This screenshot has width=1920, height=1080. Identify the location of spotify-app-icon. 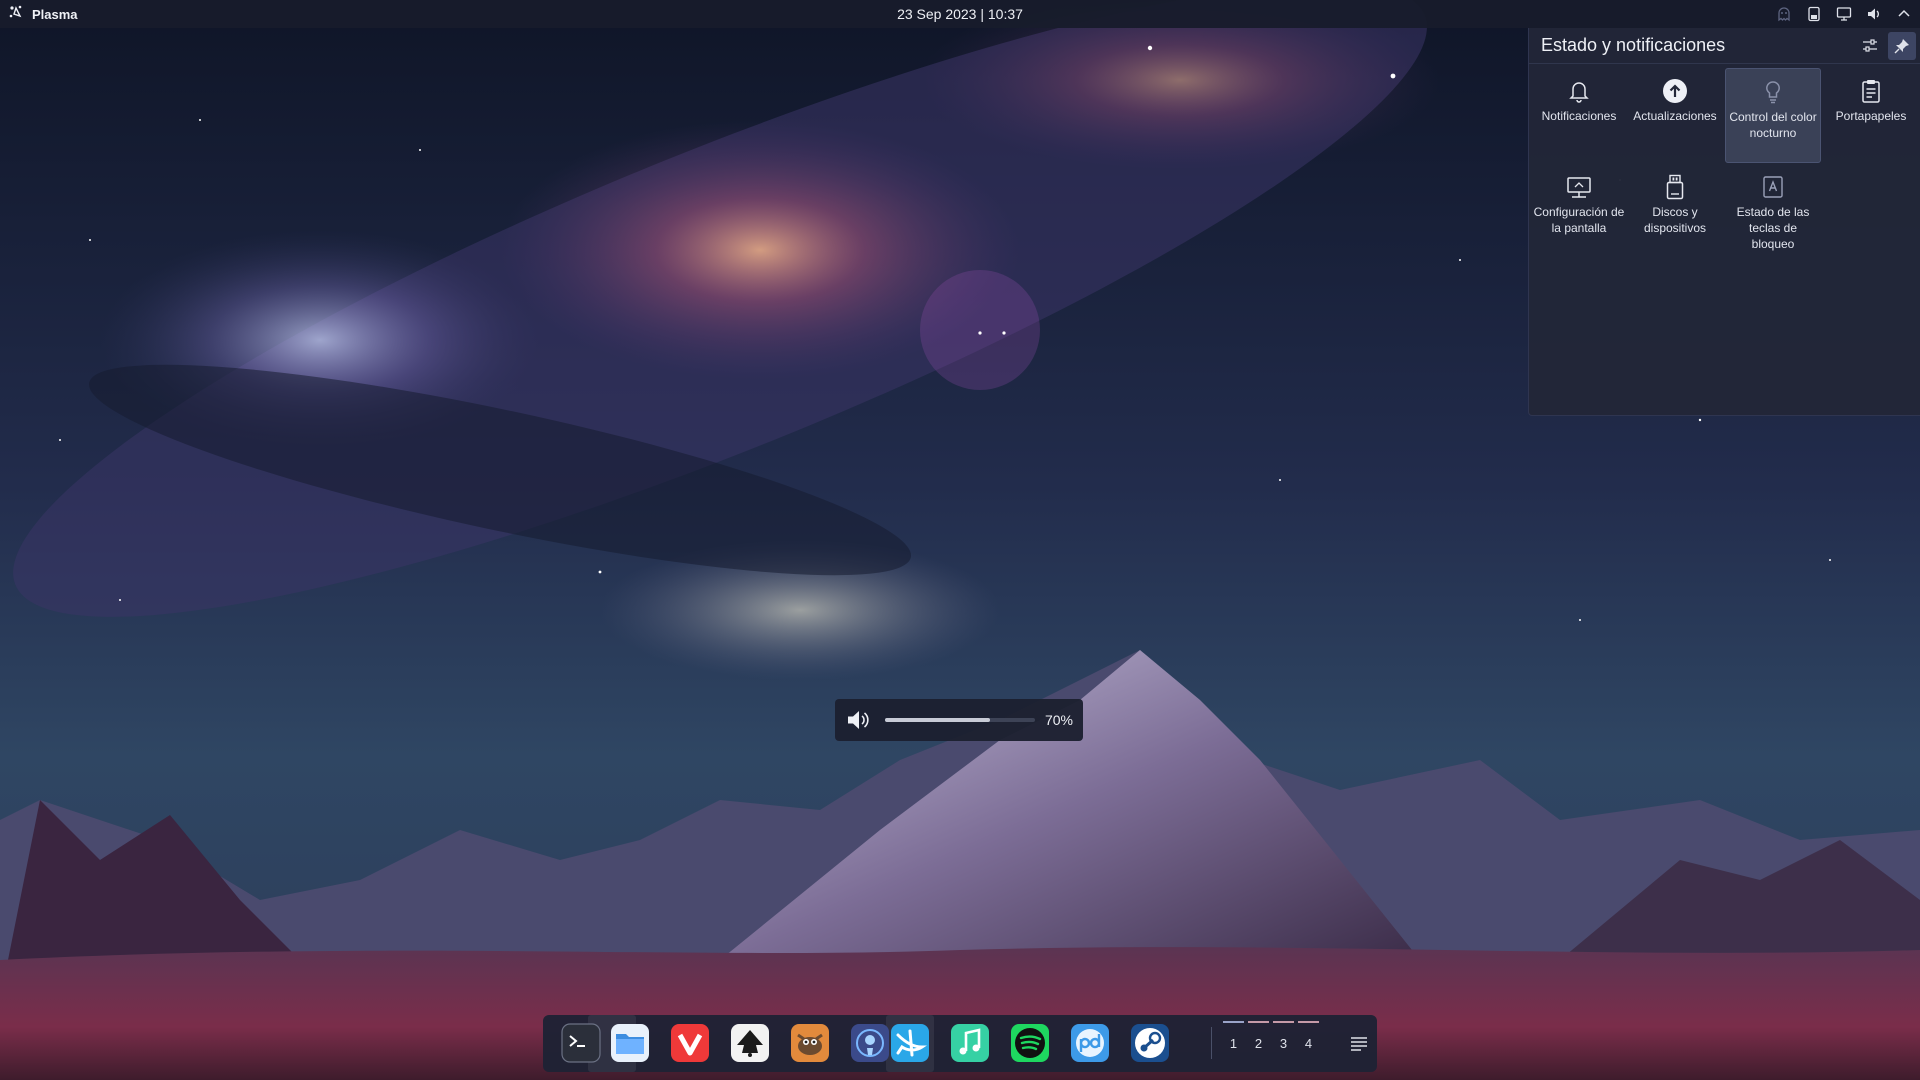
(1030, 1043).